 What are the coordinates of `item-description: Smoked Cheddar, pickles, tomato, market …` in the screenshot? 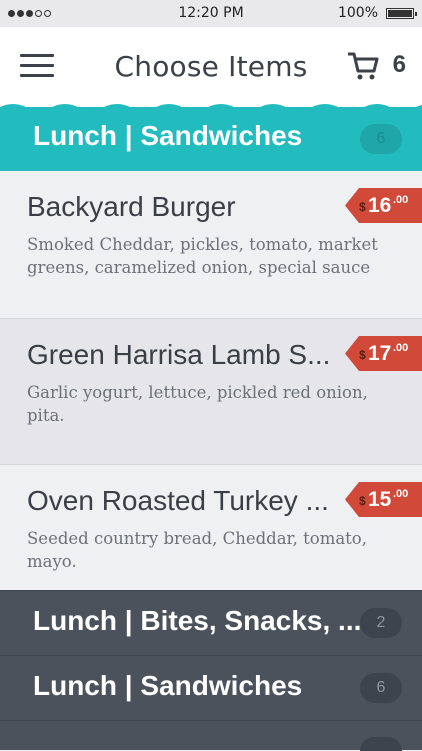 It's located at (202, 256).